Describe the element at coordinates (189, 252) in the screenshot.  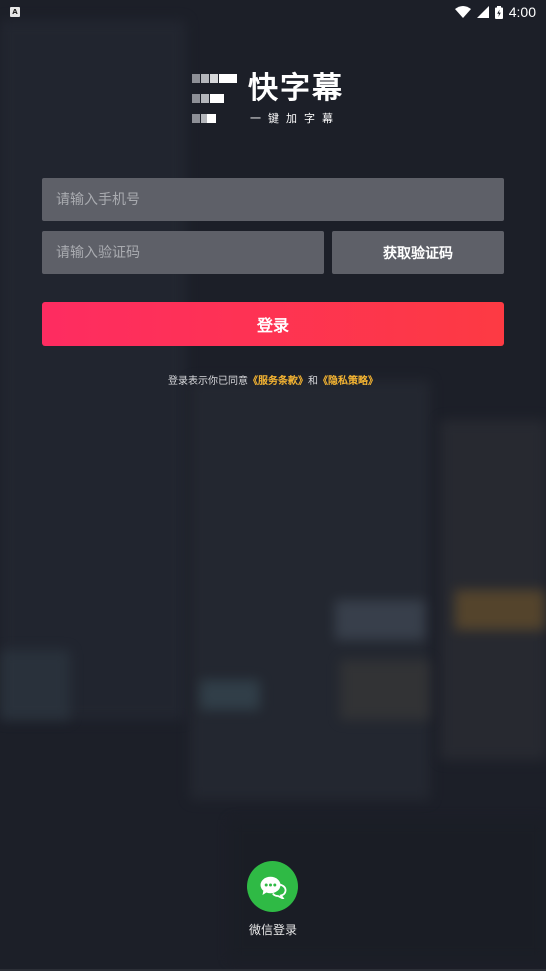
I see `verification-code-input` at that location.